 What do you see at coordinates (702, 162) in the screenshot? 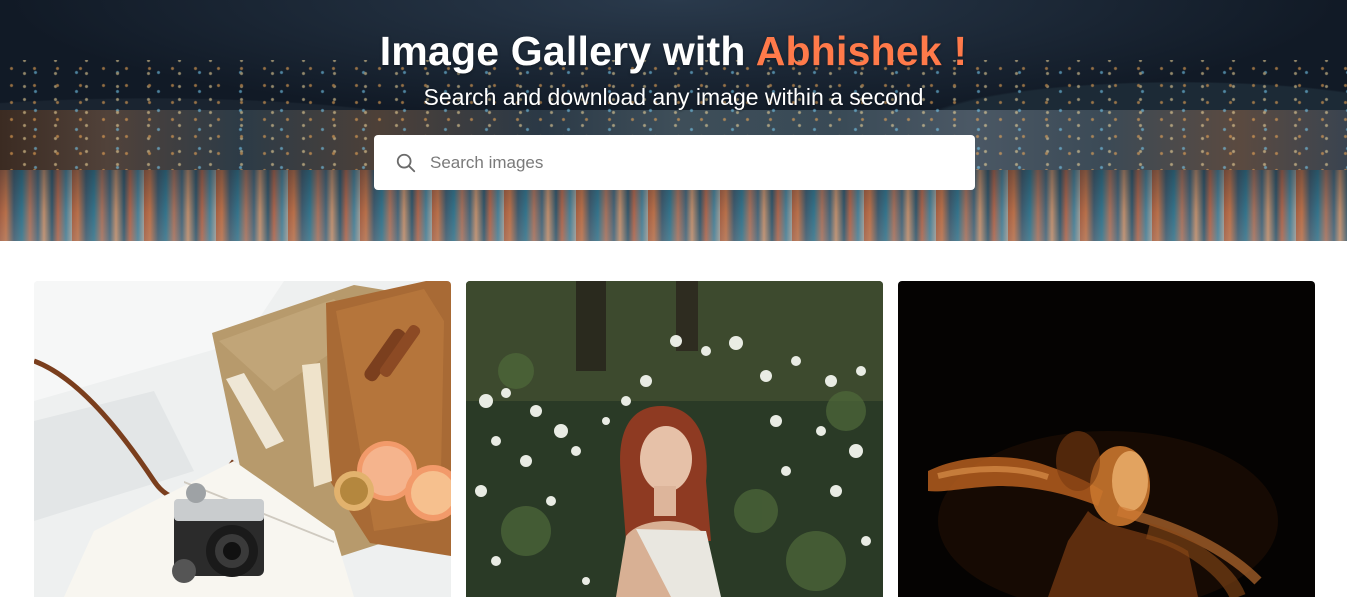
I see `search-input` at bounding box center [702, 162].